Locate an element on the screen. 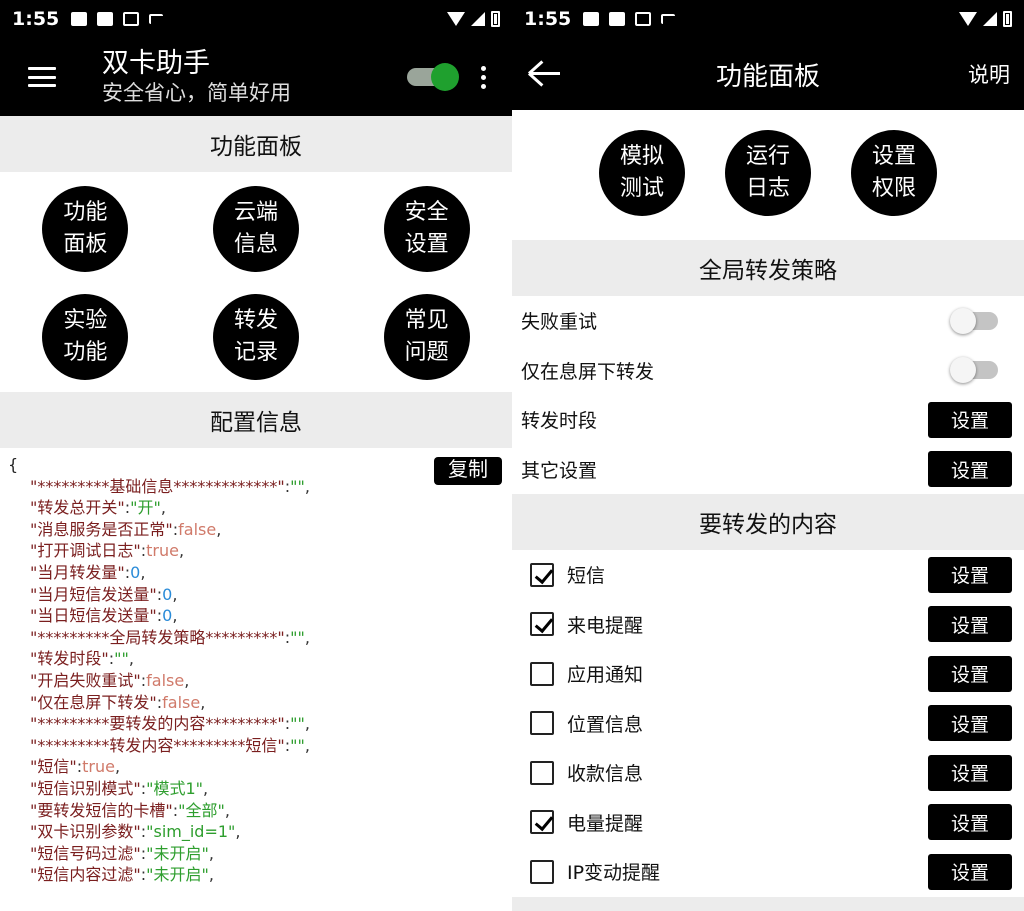  master-switch is located at coordinates (433, 77).